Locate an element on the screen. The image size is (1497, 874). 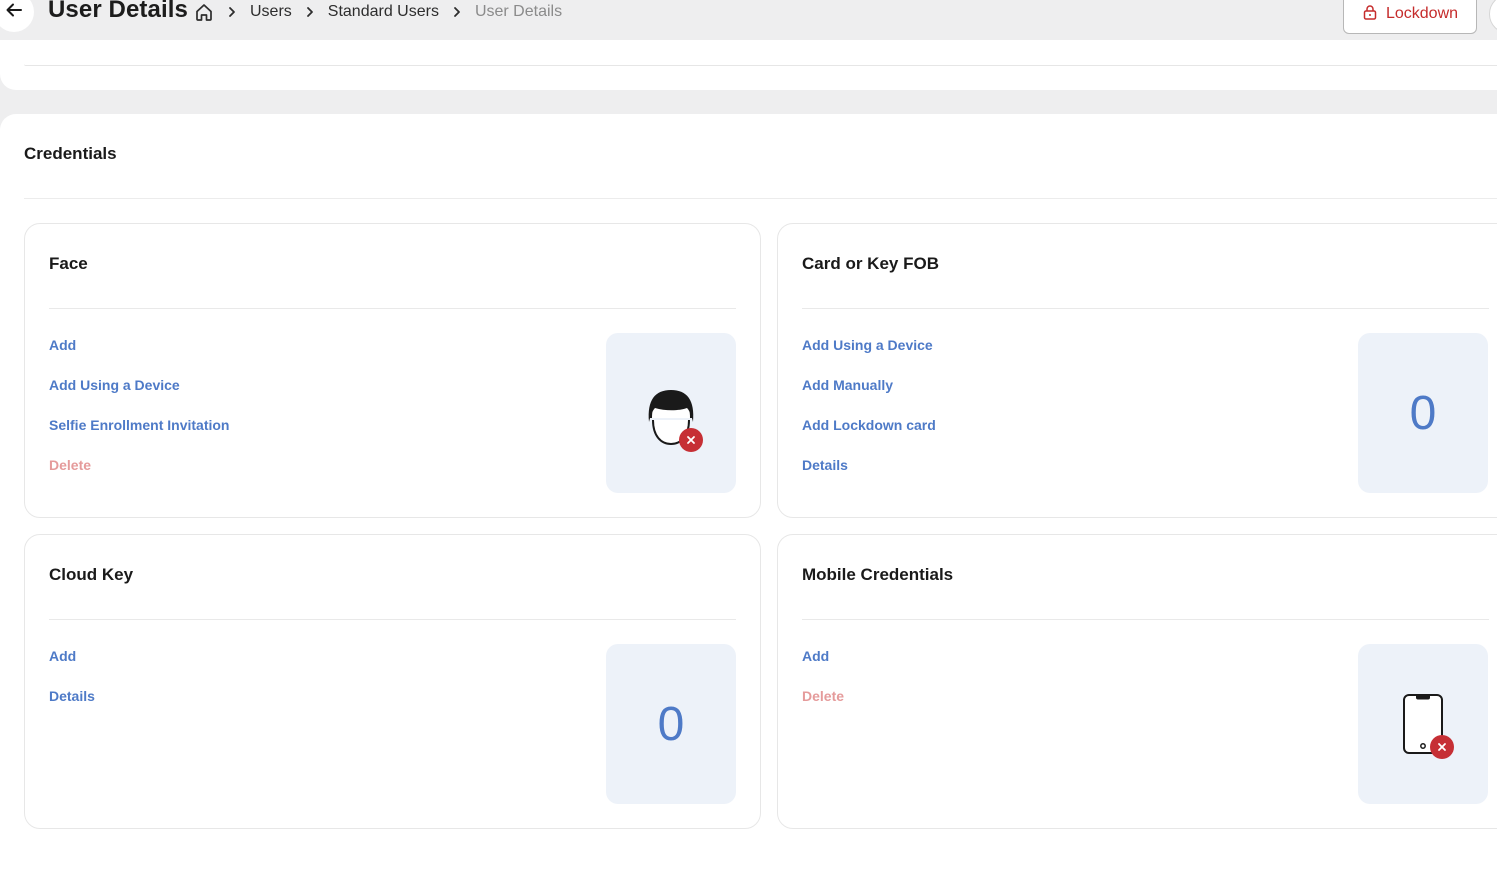
cloud-key-count: 0 is located at coordinates (671, 724).